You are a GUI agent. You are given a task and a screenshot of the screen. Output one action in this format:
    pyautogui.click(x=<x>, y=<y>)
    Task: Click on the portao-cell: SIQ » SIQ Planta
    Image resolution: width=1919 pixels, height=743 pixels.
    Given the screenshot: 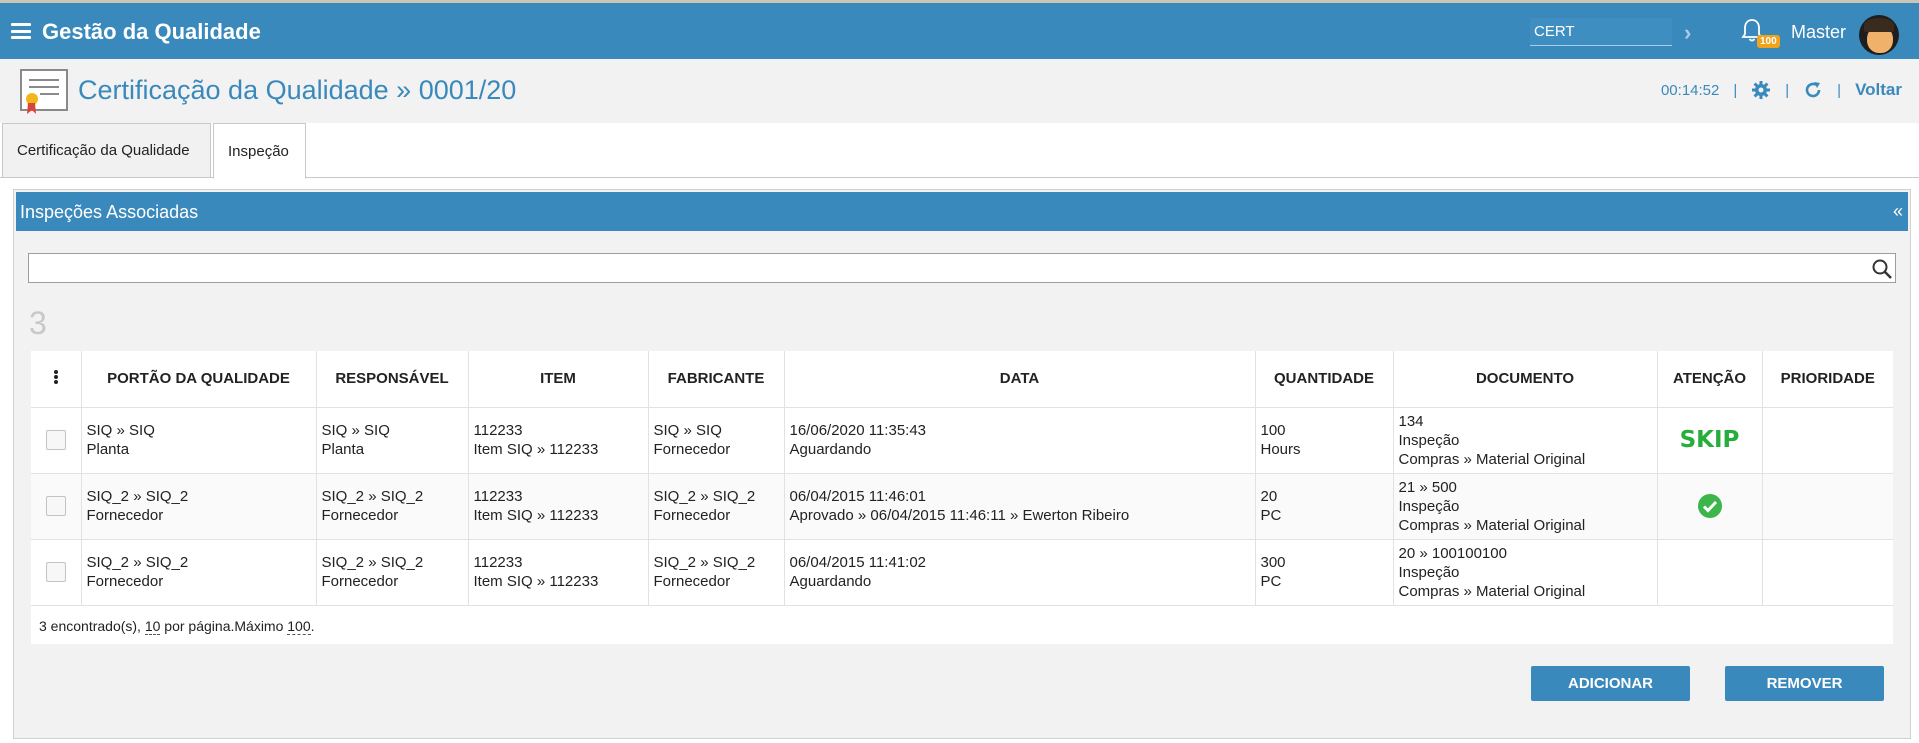 What is the action you would take?
    pyautogui.click(x=199, y=440)
    